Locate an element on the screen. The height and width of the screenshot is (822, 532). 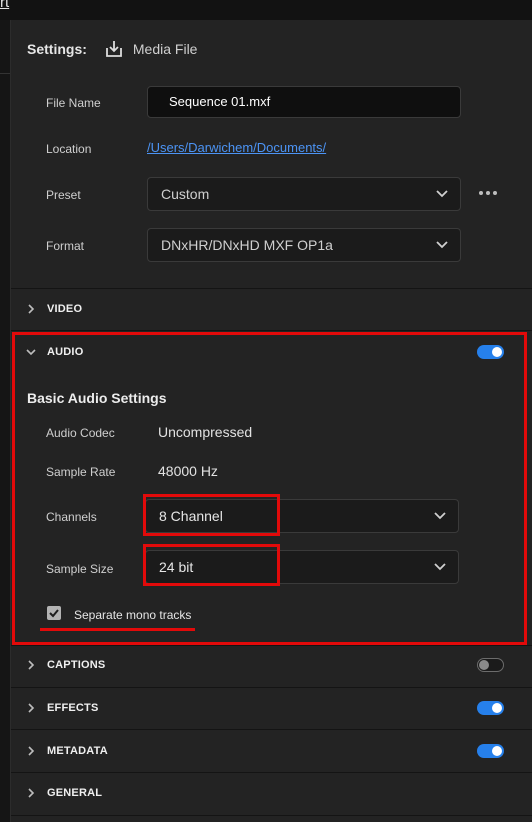
section-title: CAPTIONS is located at coordinates (76, 665).